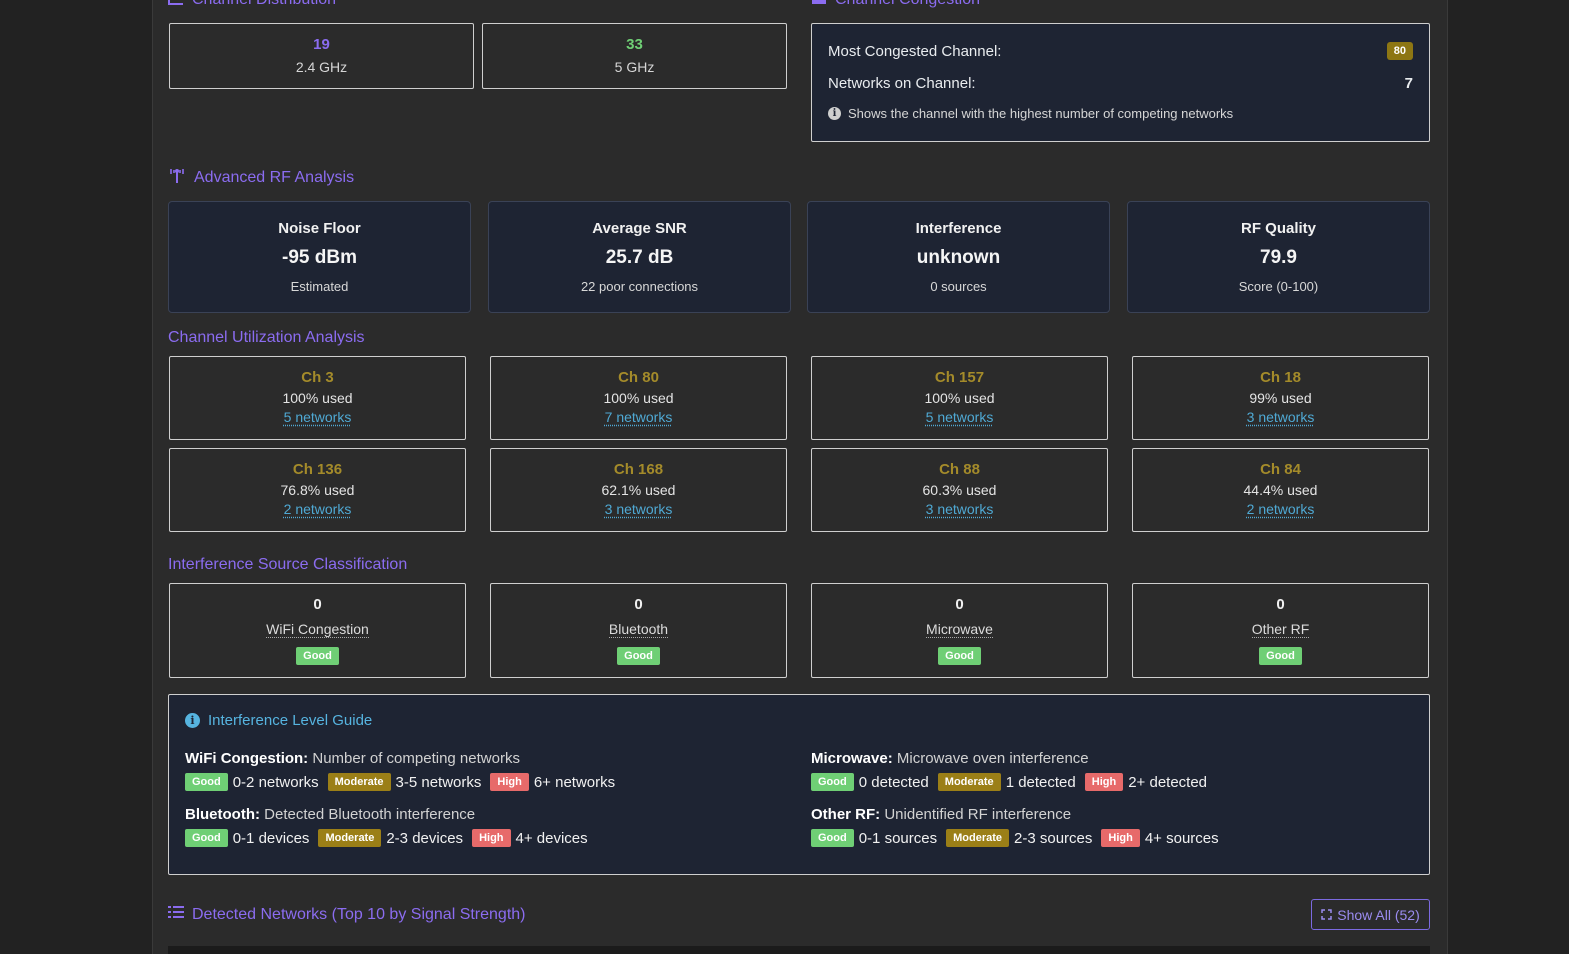 The image size is (1569, 954). Describe the element at coordinates (317, 490) in the screenshot. I see `channel-card: Ch 136 76.8% used 2 networks` at that location.